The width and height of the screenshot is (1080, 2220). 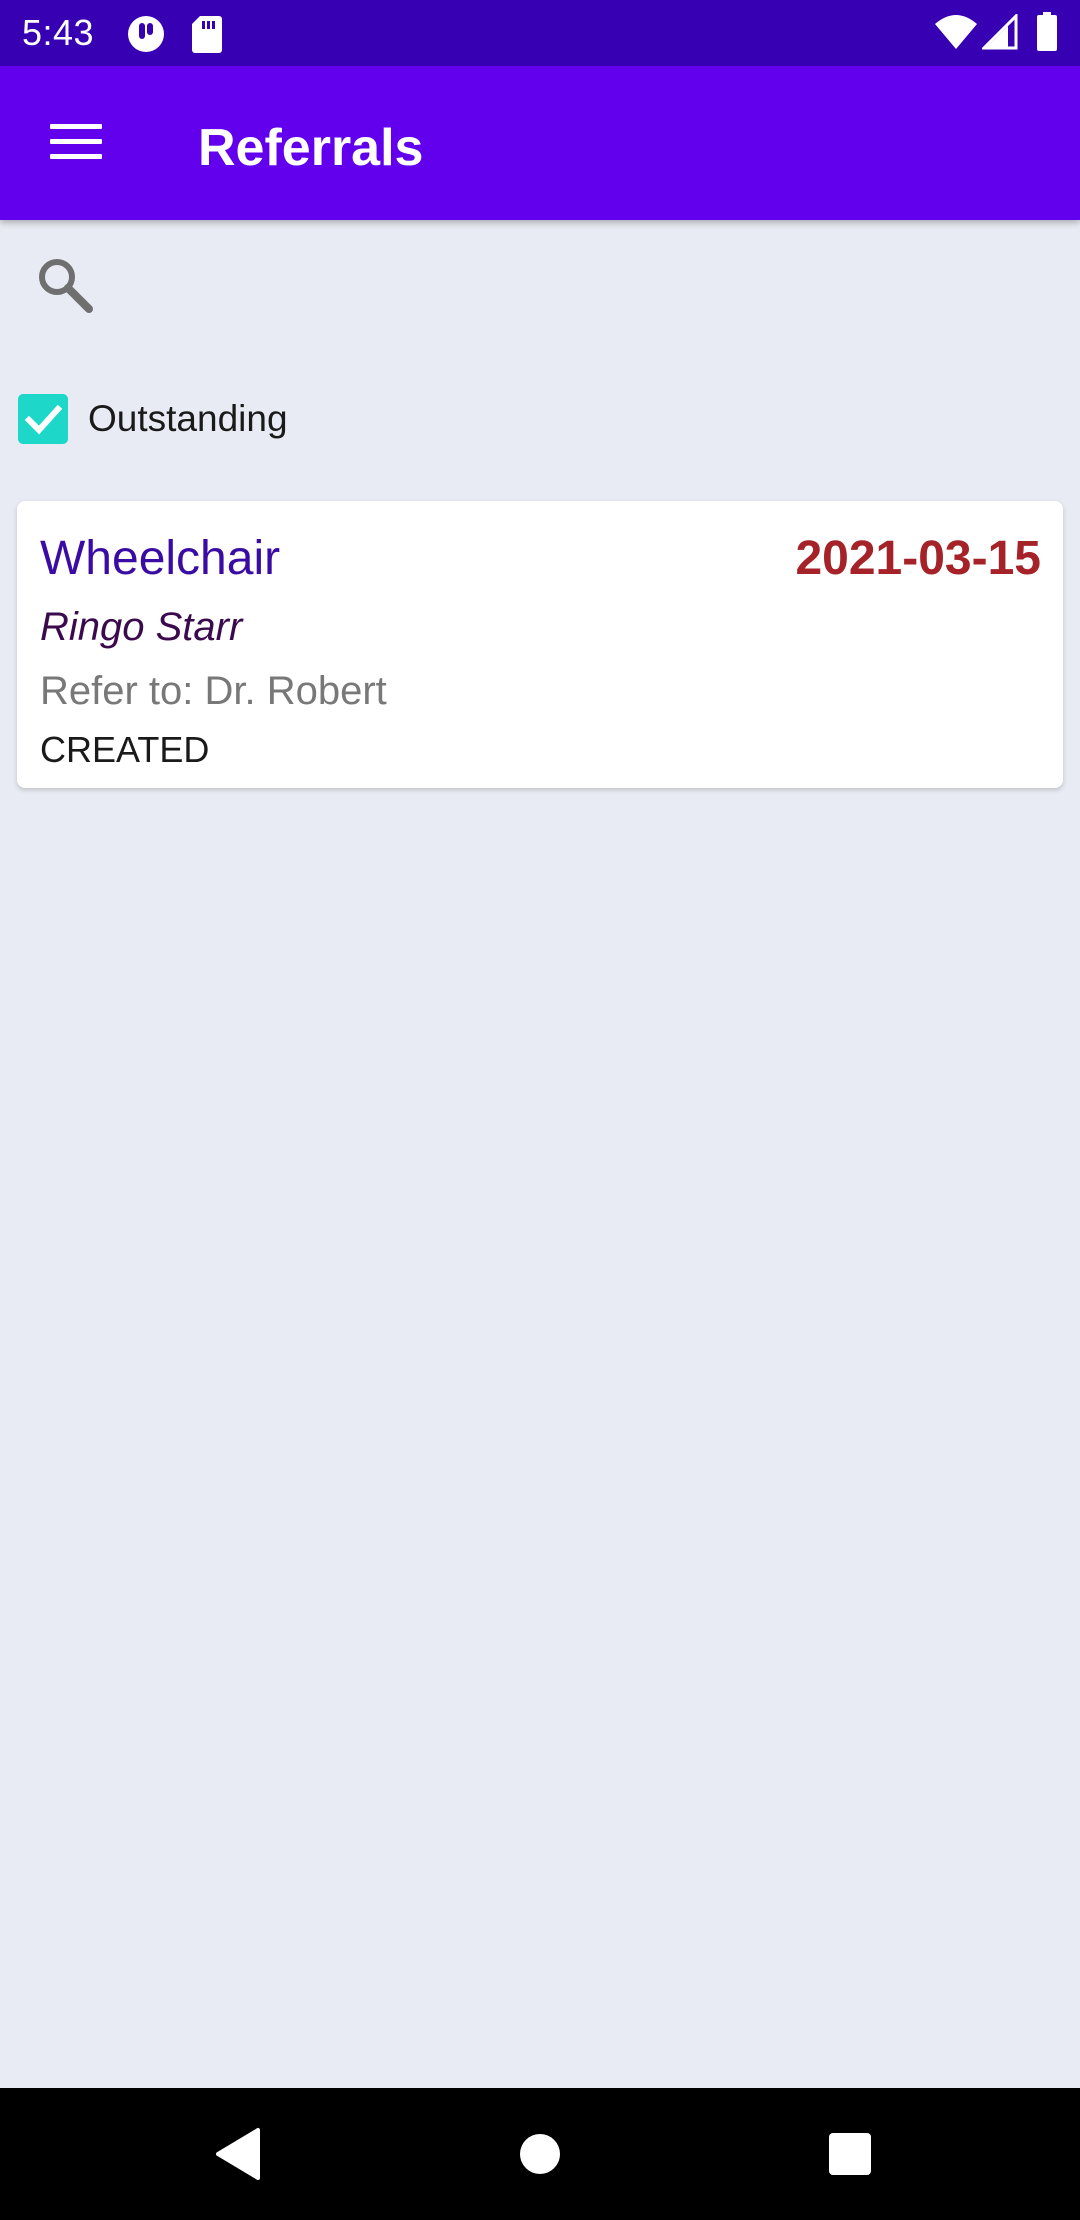 I want to click on search-button, so click(x=65, y=285).